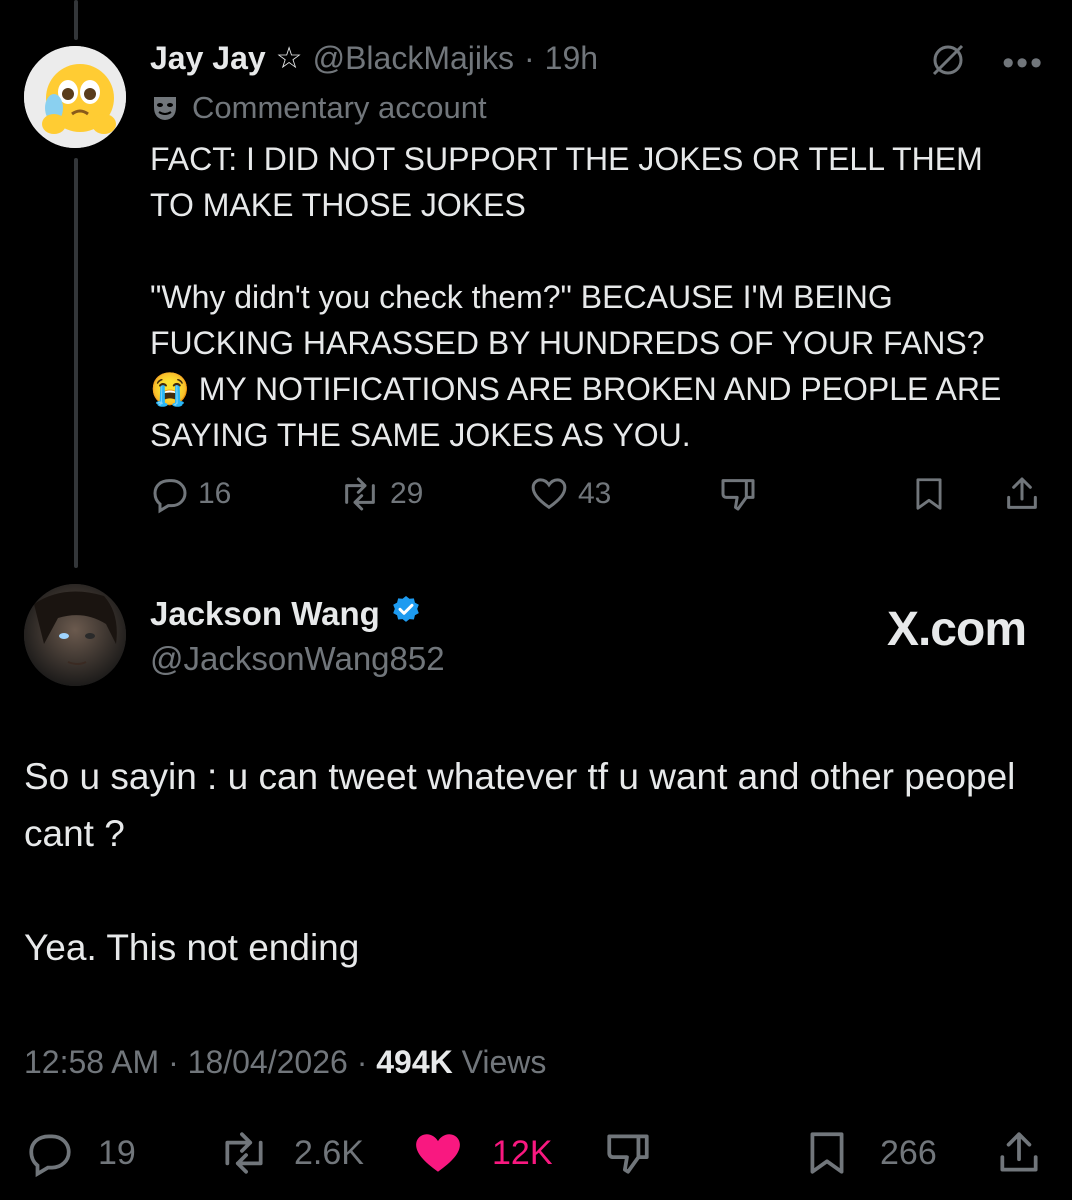 This screenshot has height=1200, width=1072. I want to click on repost-button: 2.6K, so click(290, 1153).